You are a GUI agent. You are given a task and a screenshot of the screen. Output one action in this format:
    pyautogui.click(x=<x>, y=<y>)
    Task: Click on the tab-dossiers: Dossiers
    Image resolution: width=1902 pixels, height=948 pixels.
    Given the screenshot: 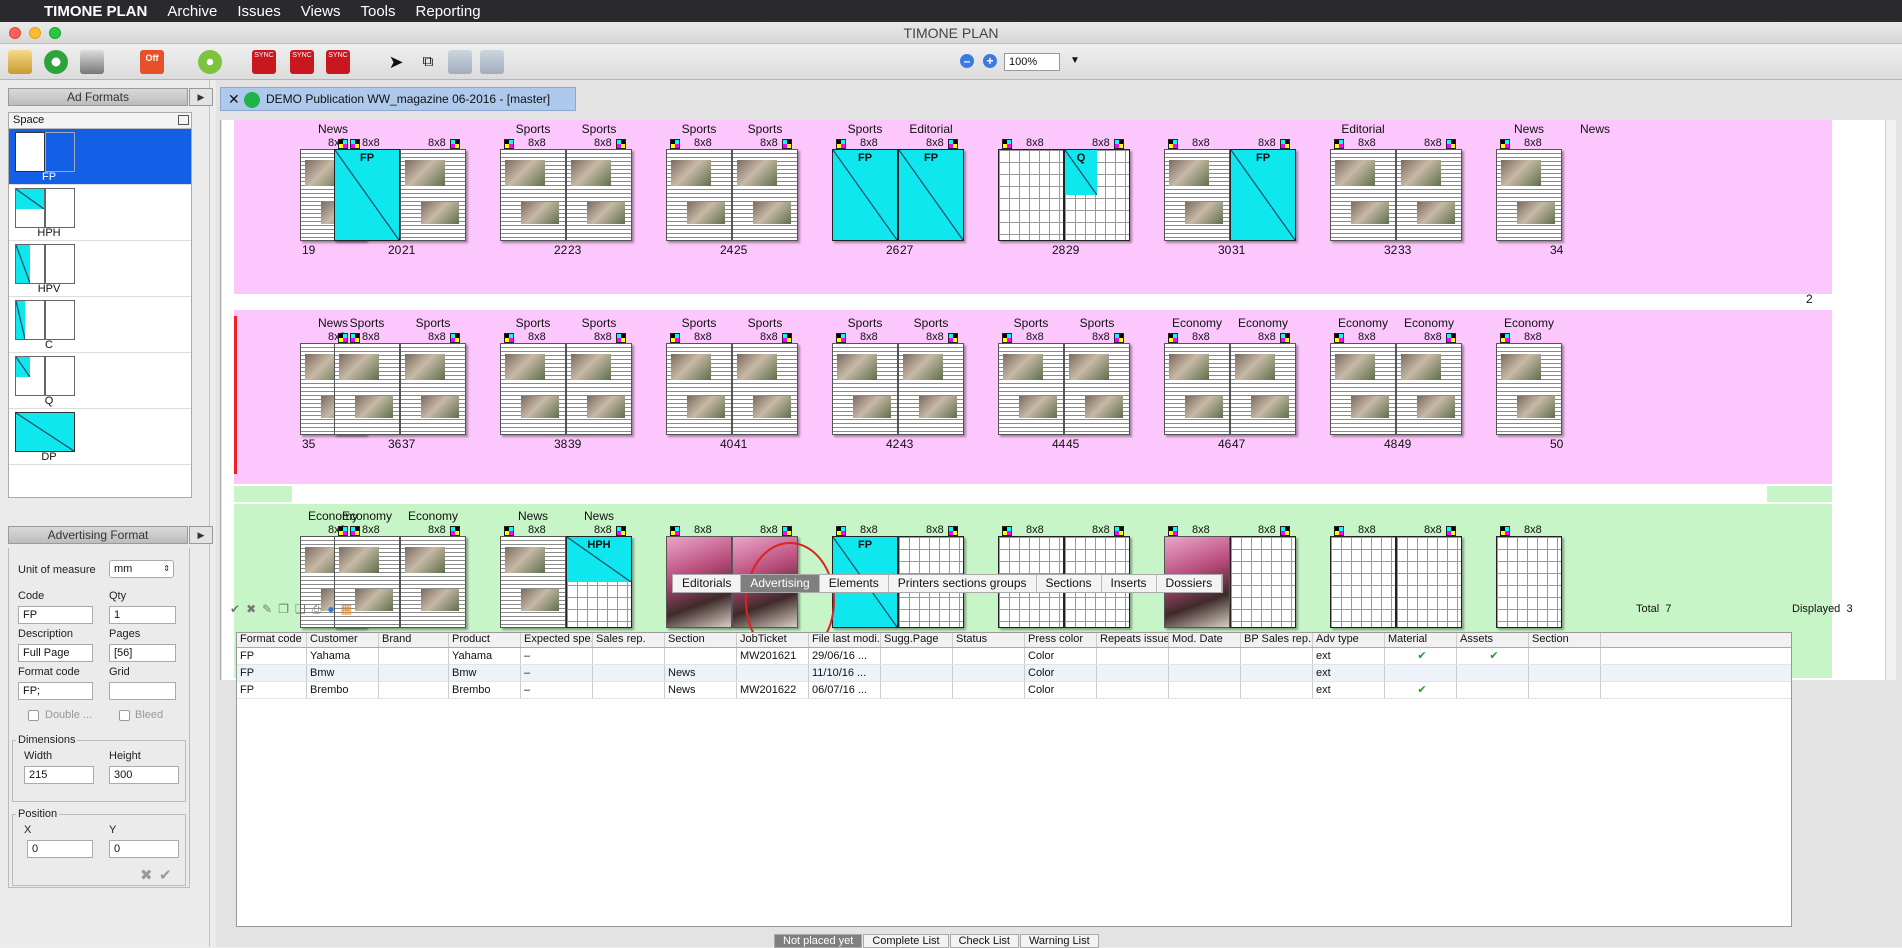 What is the action you would take?
    pyautogui.click(x=1190, y=583)
    